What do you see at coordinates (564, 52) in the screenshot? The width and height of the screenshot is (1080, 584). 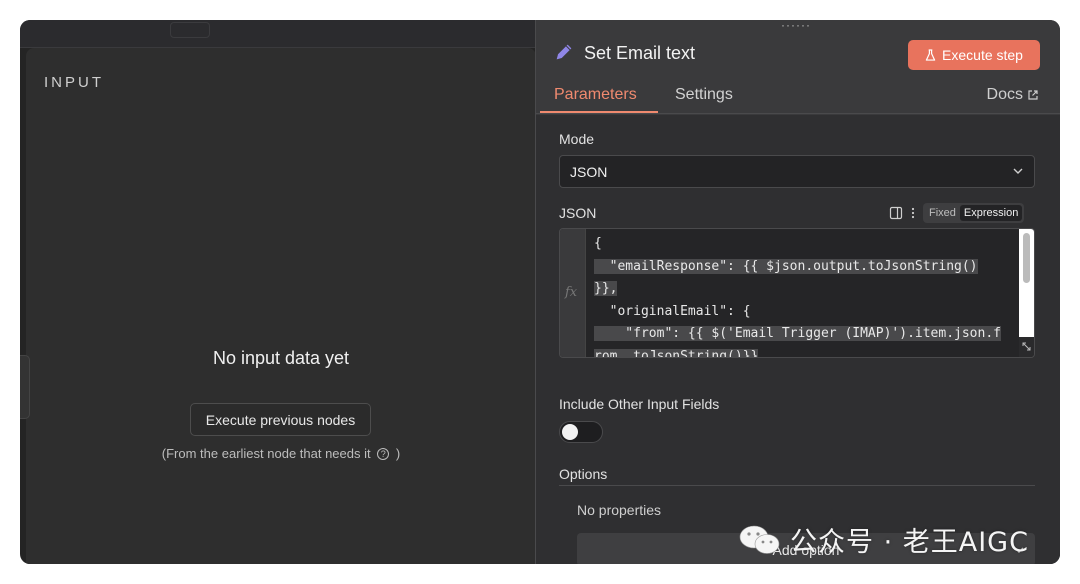 I see `pencil-icon` at bounding box center [564, 52].